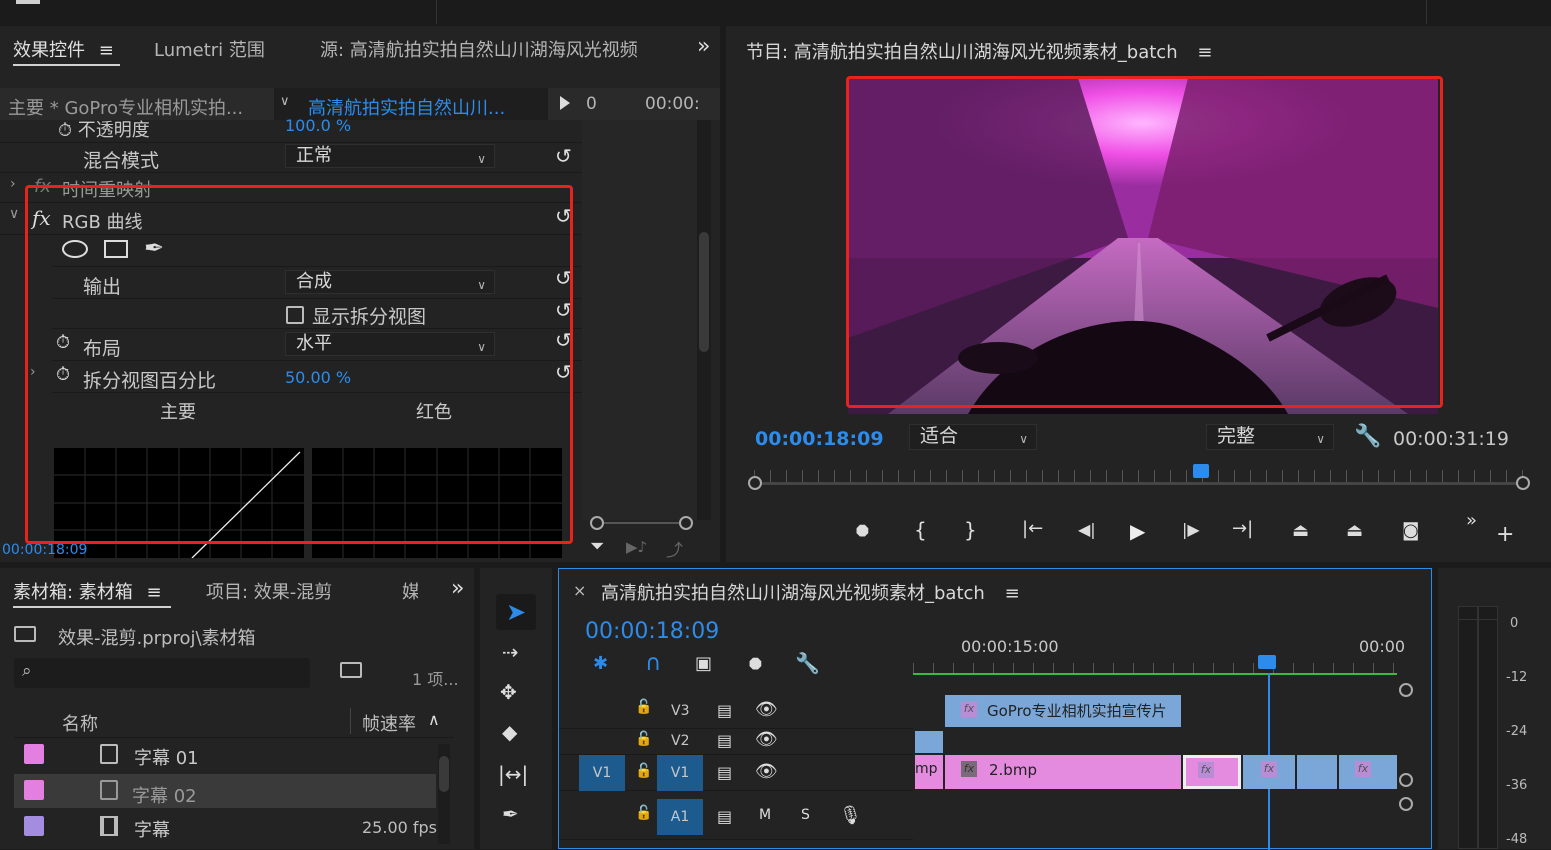 This screenshot has width=1551, height=850. Describe the element at coordinates (87, 591) in the screenshot. I see `tab-bin: 素材箱: 素材箱 ≡` at that location.